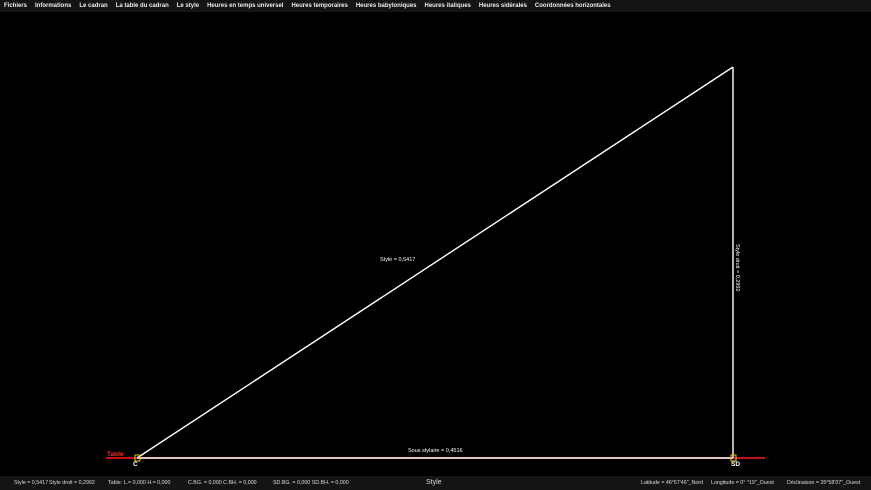 Image resolution: width=871 pixels, height=490 pixels. Describe the element at coordinates (737, 268) in the screenshot. I see `vertical-label: Style droit = 0,2992` at that location.